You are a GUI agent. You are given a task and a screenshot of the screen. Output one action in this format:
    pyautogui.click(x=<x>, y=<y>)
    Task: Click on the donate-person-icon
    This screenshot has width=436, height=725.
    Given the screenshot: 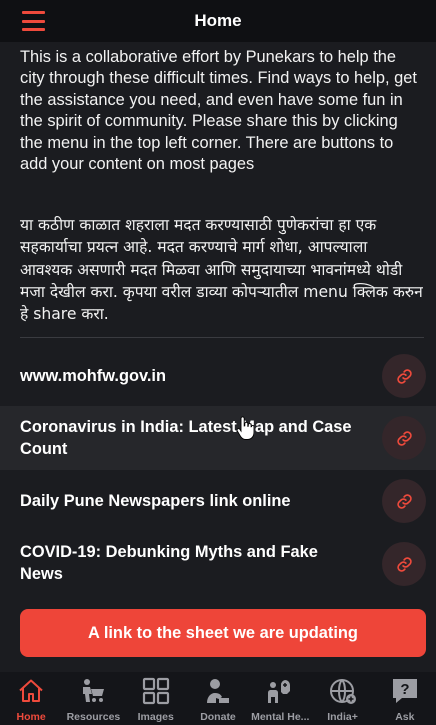 What is the action you would take?
    pyautogui.click(x=218, y=691)
    